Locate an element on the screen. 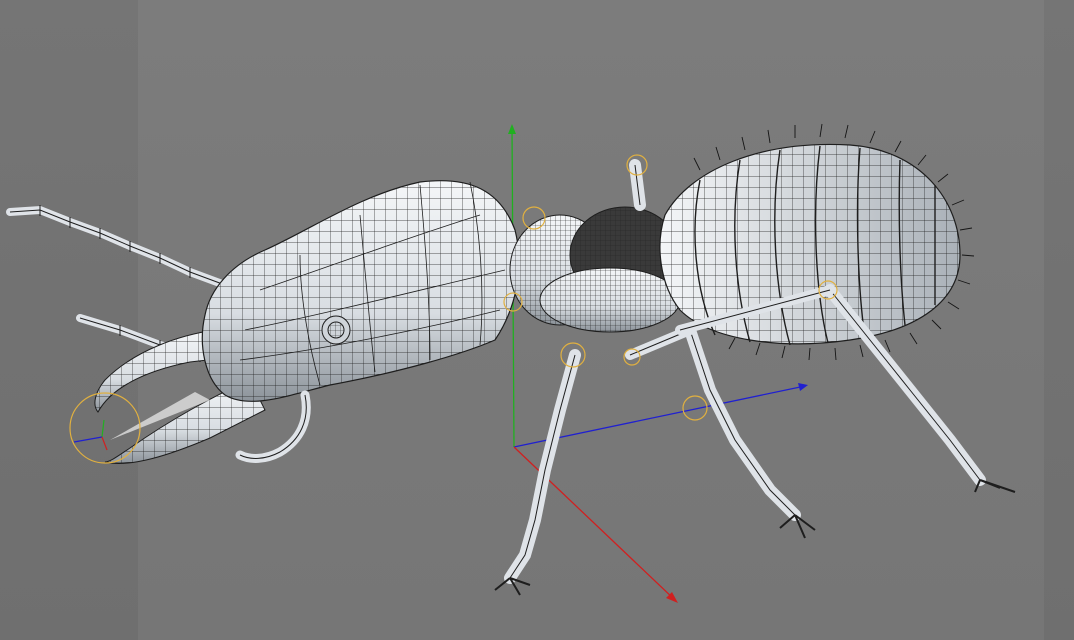 The height and width of the screenshot is (640, 1074). leg-middle is located at coordinates (720, 431).